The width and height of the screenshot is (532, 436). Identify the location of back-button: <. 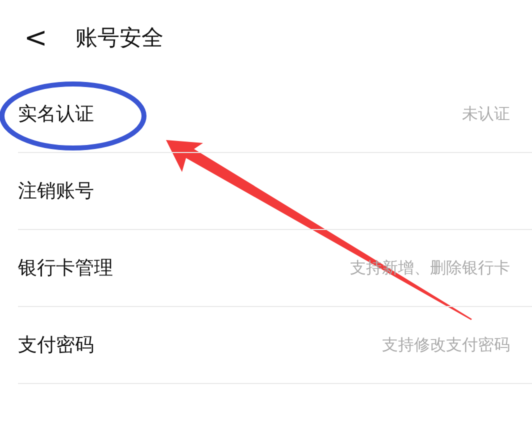
(36, 38).